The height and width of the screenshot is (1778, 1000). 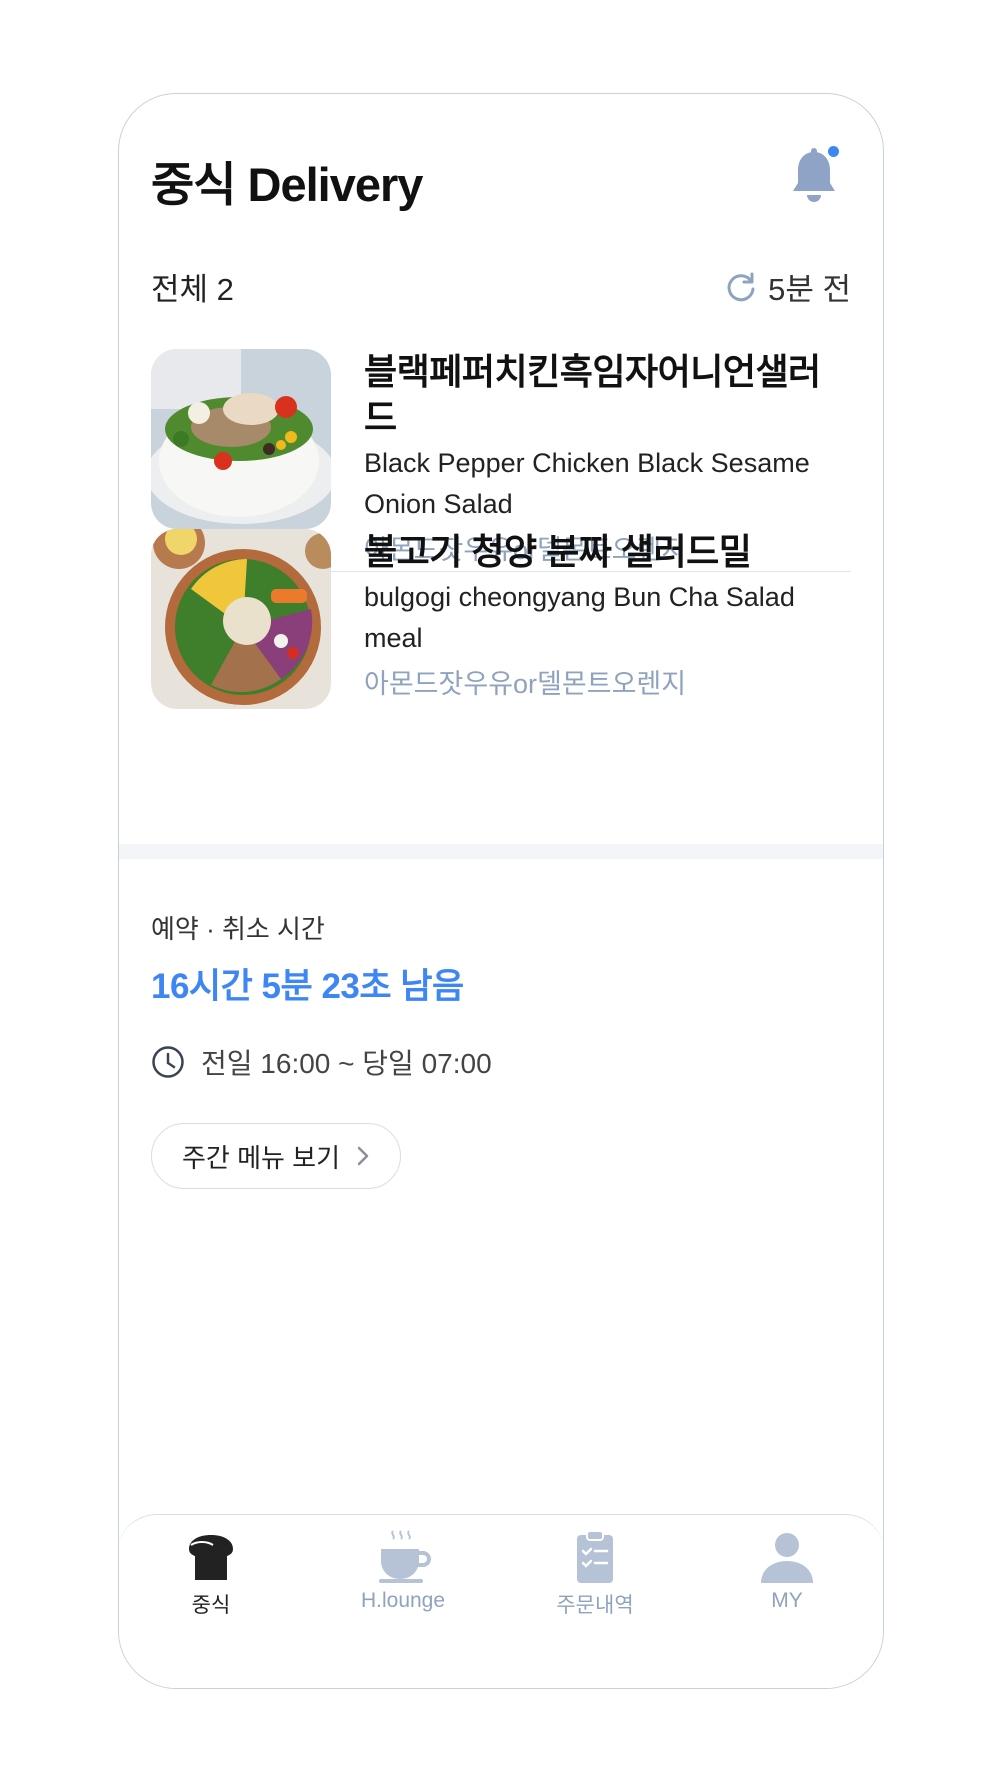 I want to click on chevron-right-icon, so click(x=363, y=1156).